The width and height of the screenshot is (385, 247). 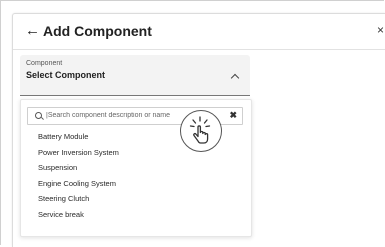 What do you see at coordinates (136, 184) in the screenshot?
I see `option-engine-cooling-system: Engine Cooling System` at bounding box center [136, 184].